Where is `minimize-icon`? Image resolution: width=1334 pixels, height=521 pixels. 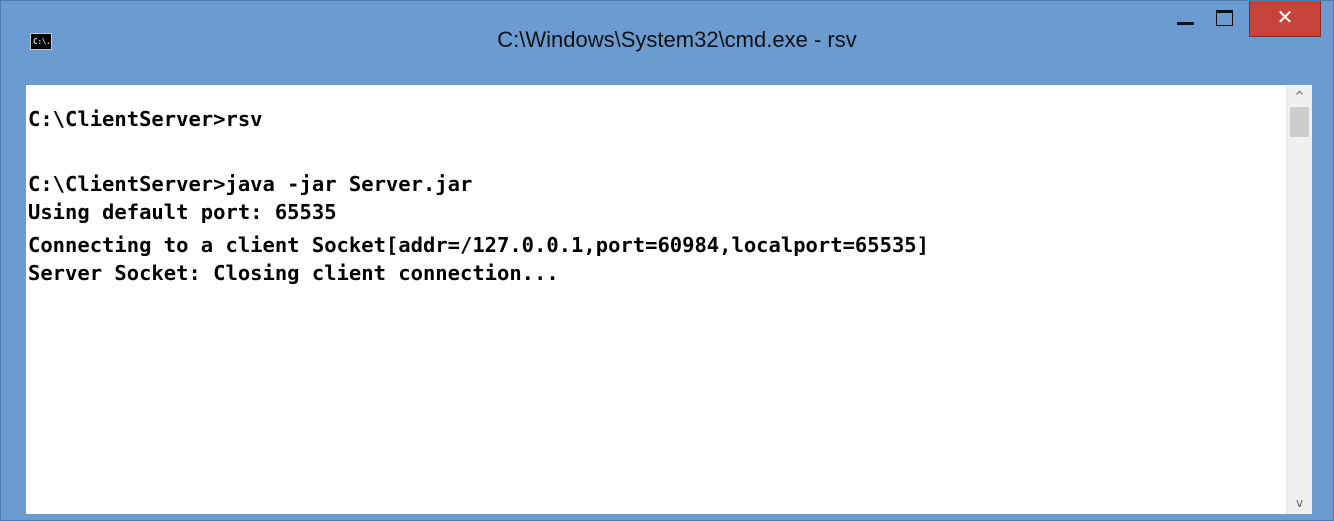
minimize-icon is located at coordinates (1185, 23).